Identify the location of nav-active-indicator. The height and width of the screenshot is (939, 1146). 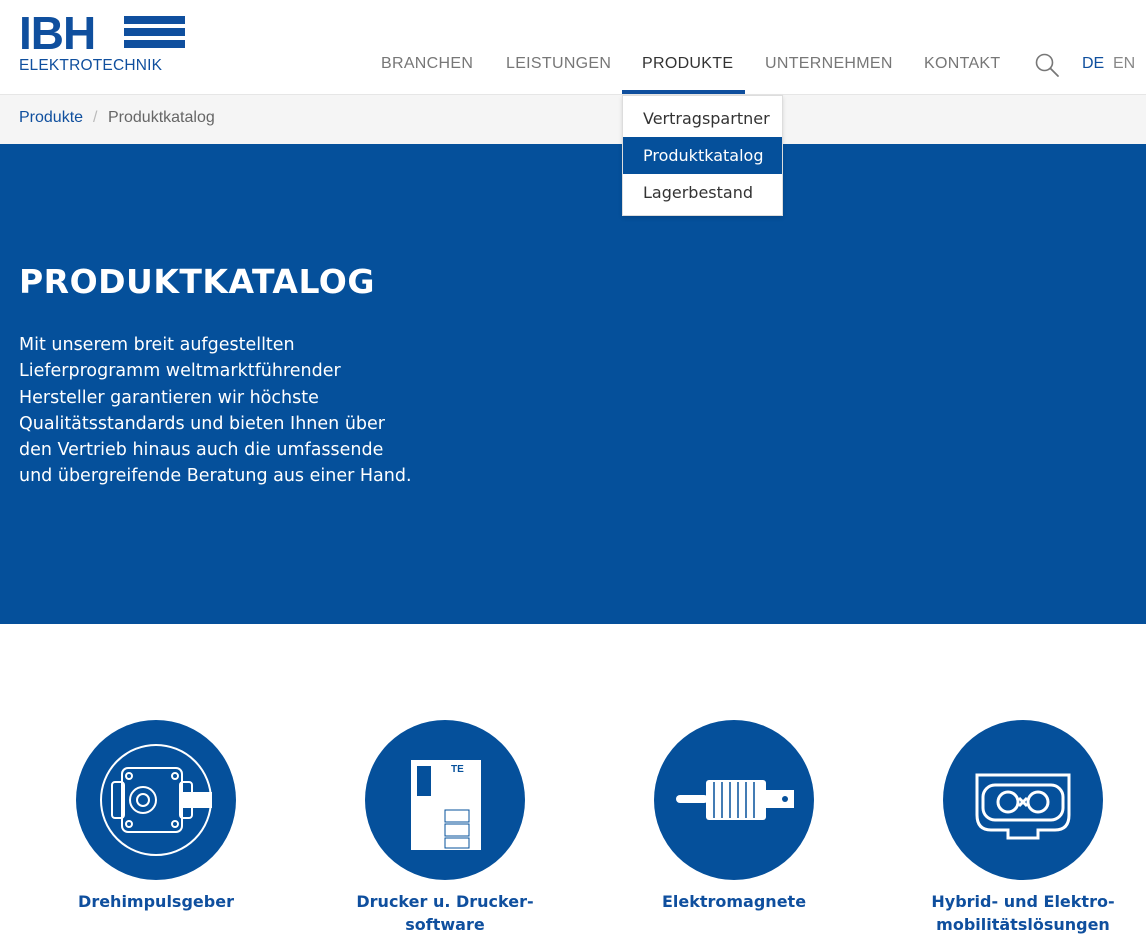
(683, 92).